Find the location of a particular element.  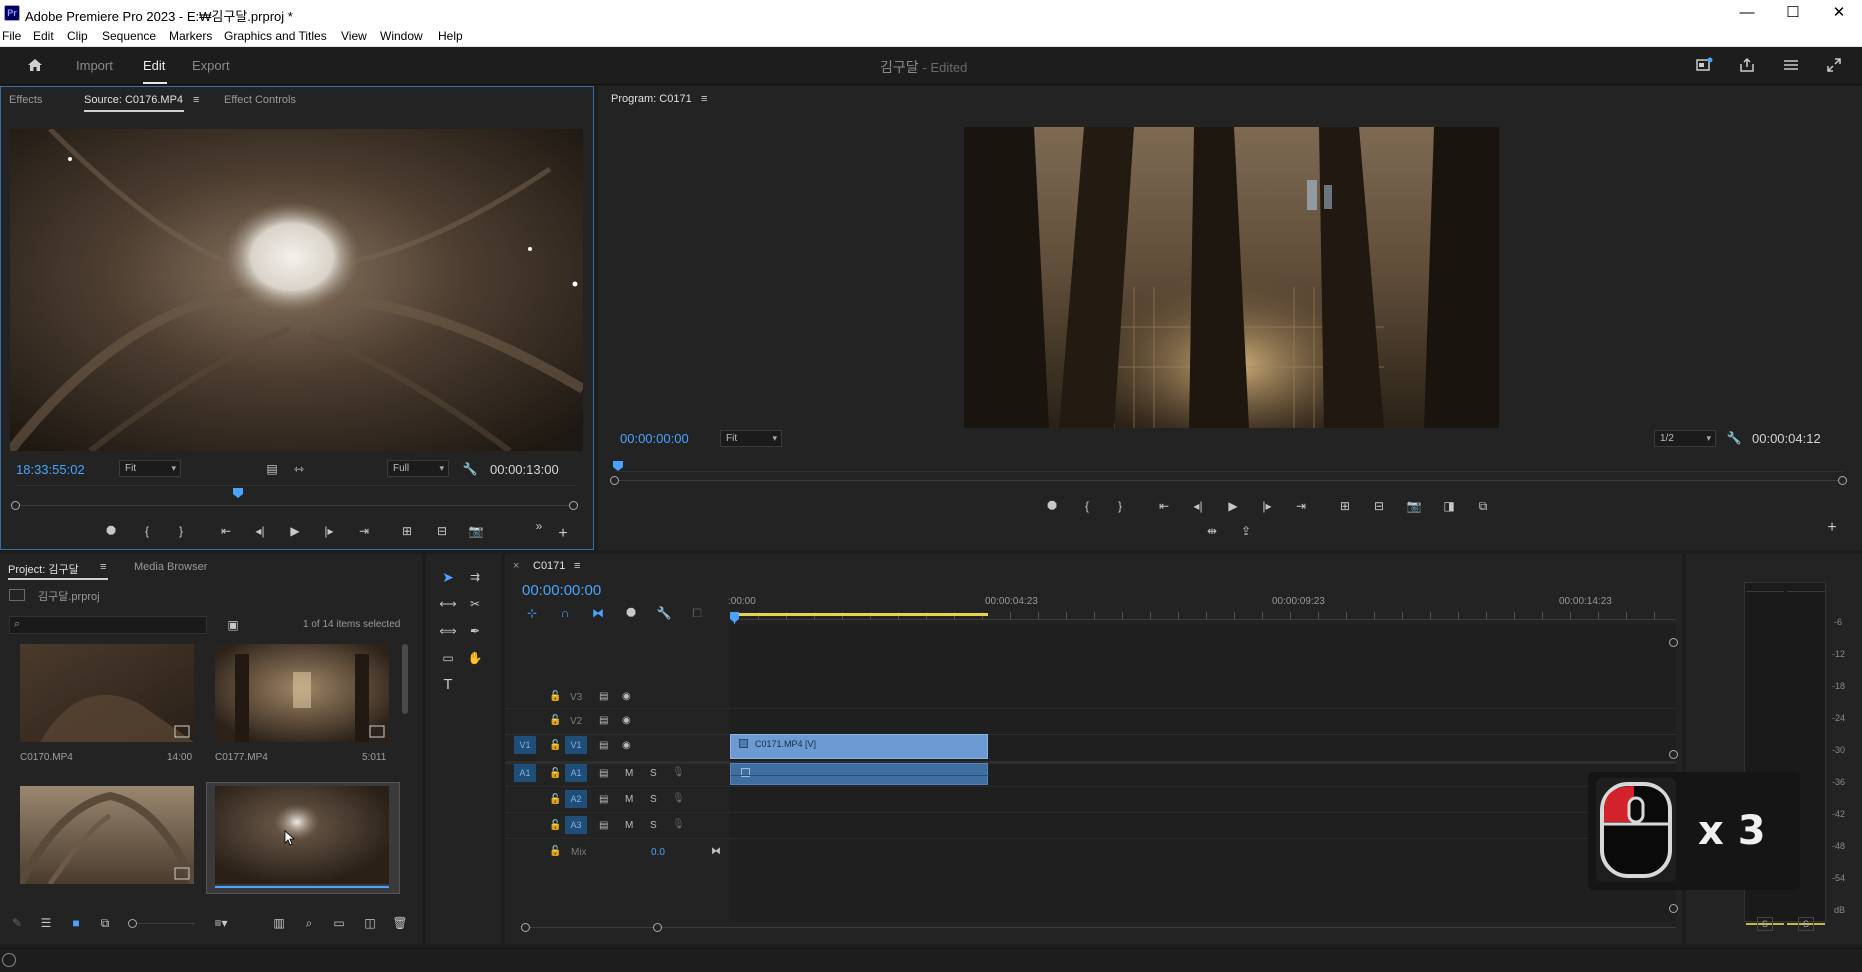

timeline-zoom-handle-right is located at coordinates (657, 927).